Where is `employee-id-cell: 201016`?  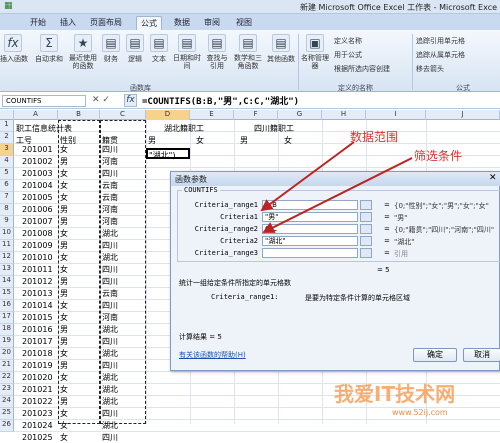 employee-id-cell: 201016 is located at coordinates (37, 330).